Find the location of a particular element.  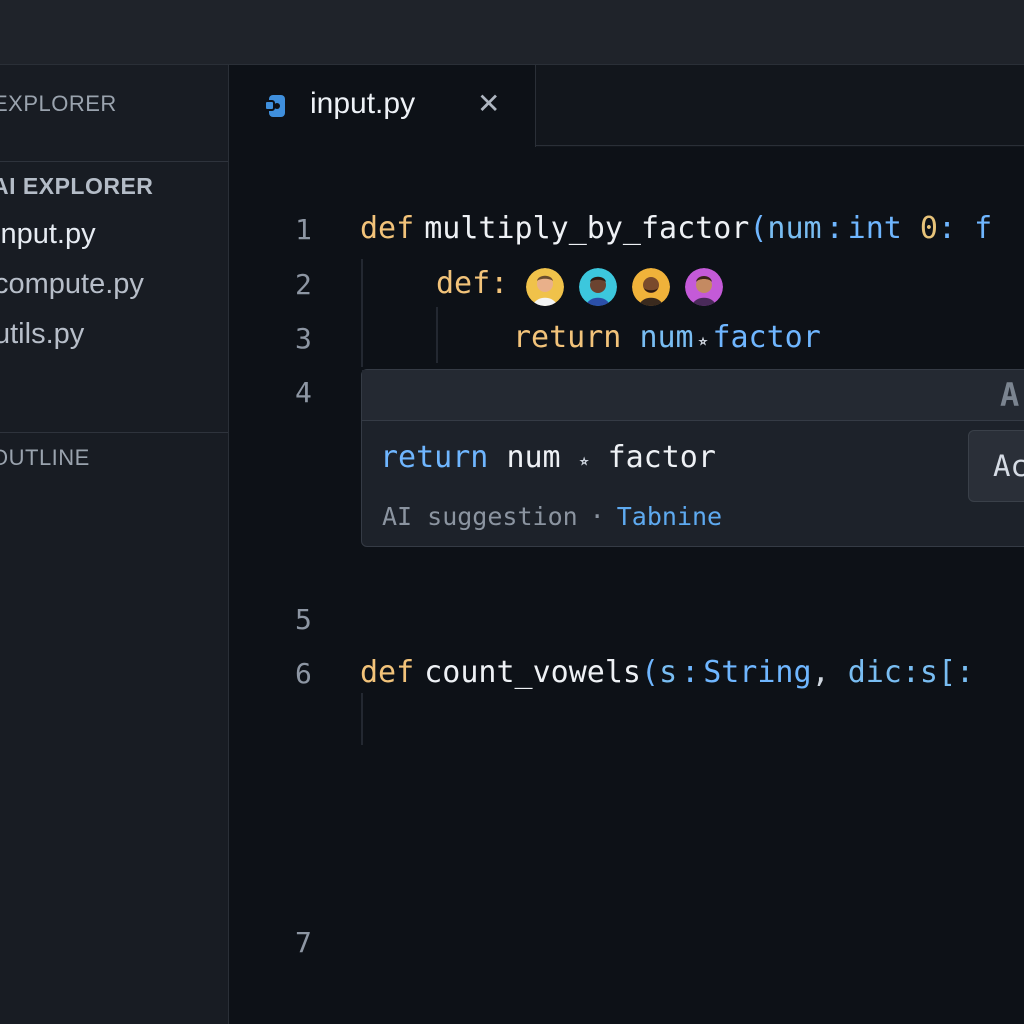

function-name: multiply_by_factor is located at coordinates (587, 228).